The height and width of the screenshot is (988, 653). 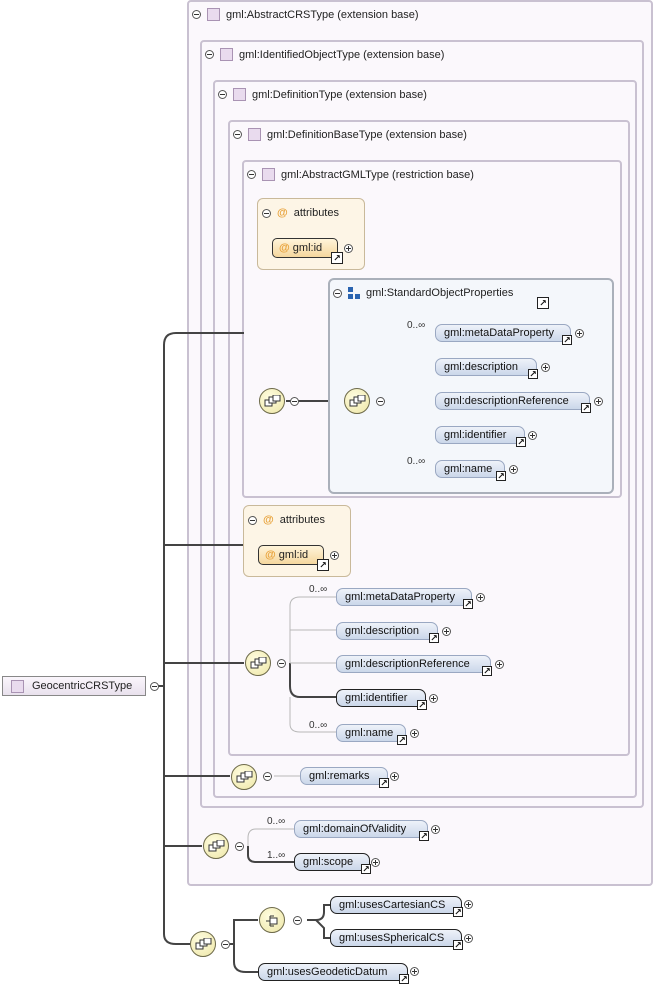 I want to click on element-label: gml:usesCartesianCS, so click(x=392, y=905).